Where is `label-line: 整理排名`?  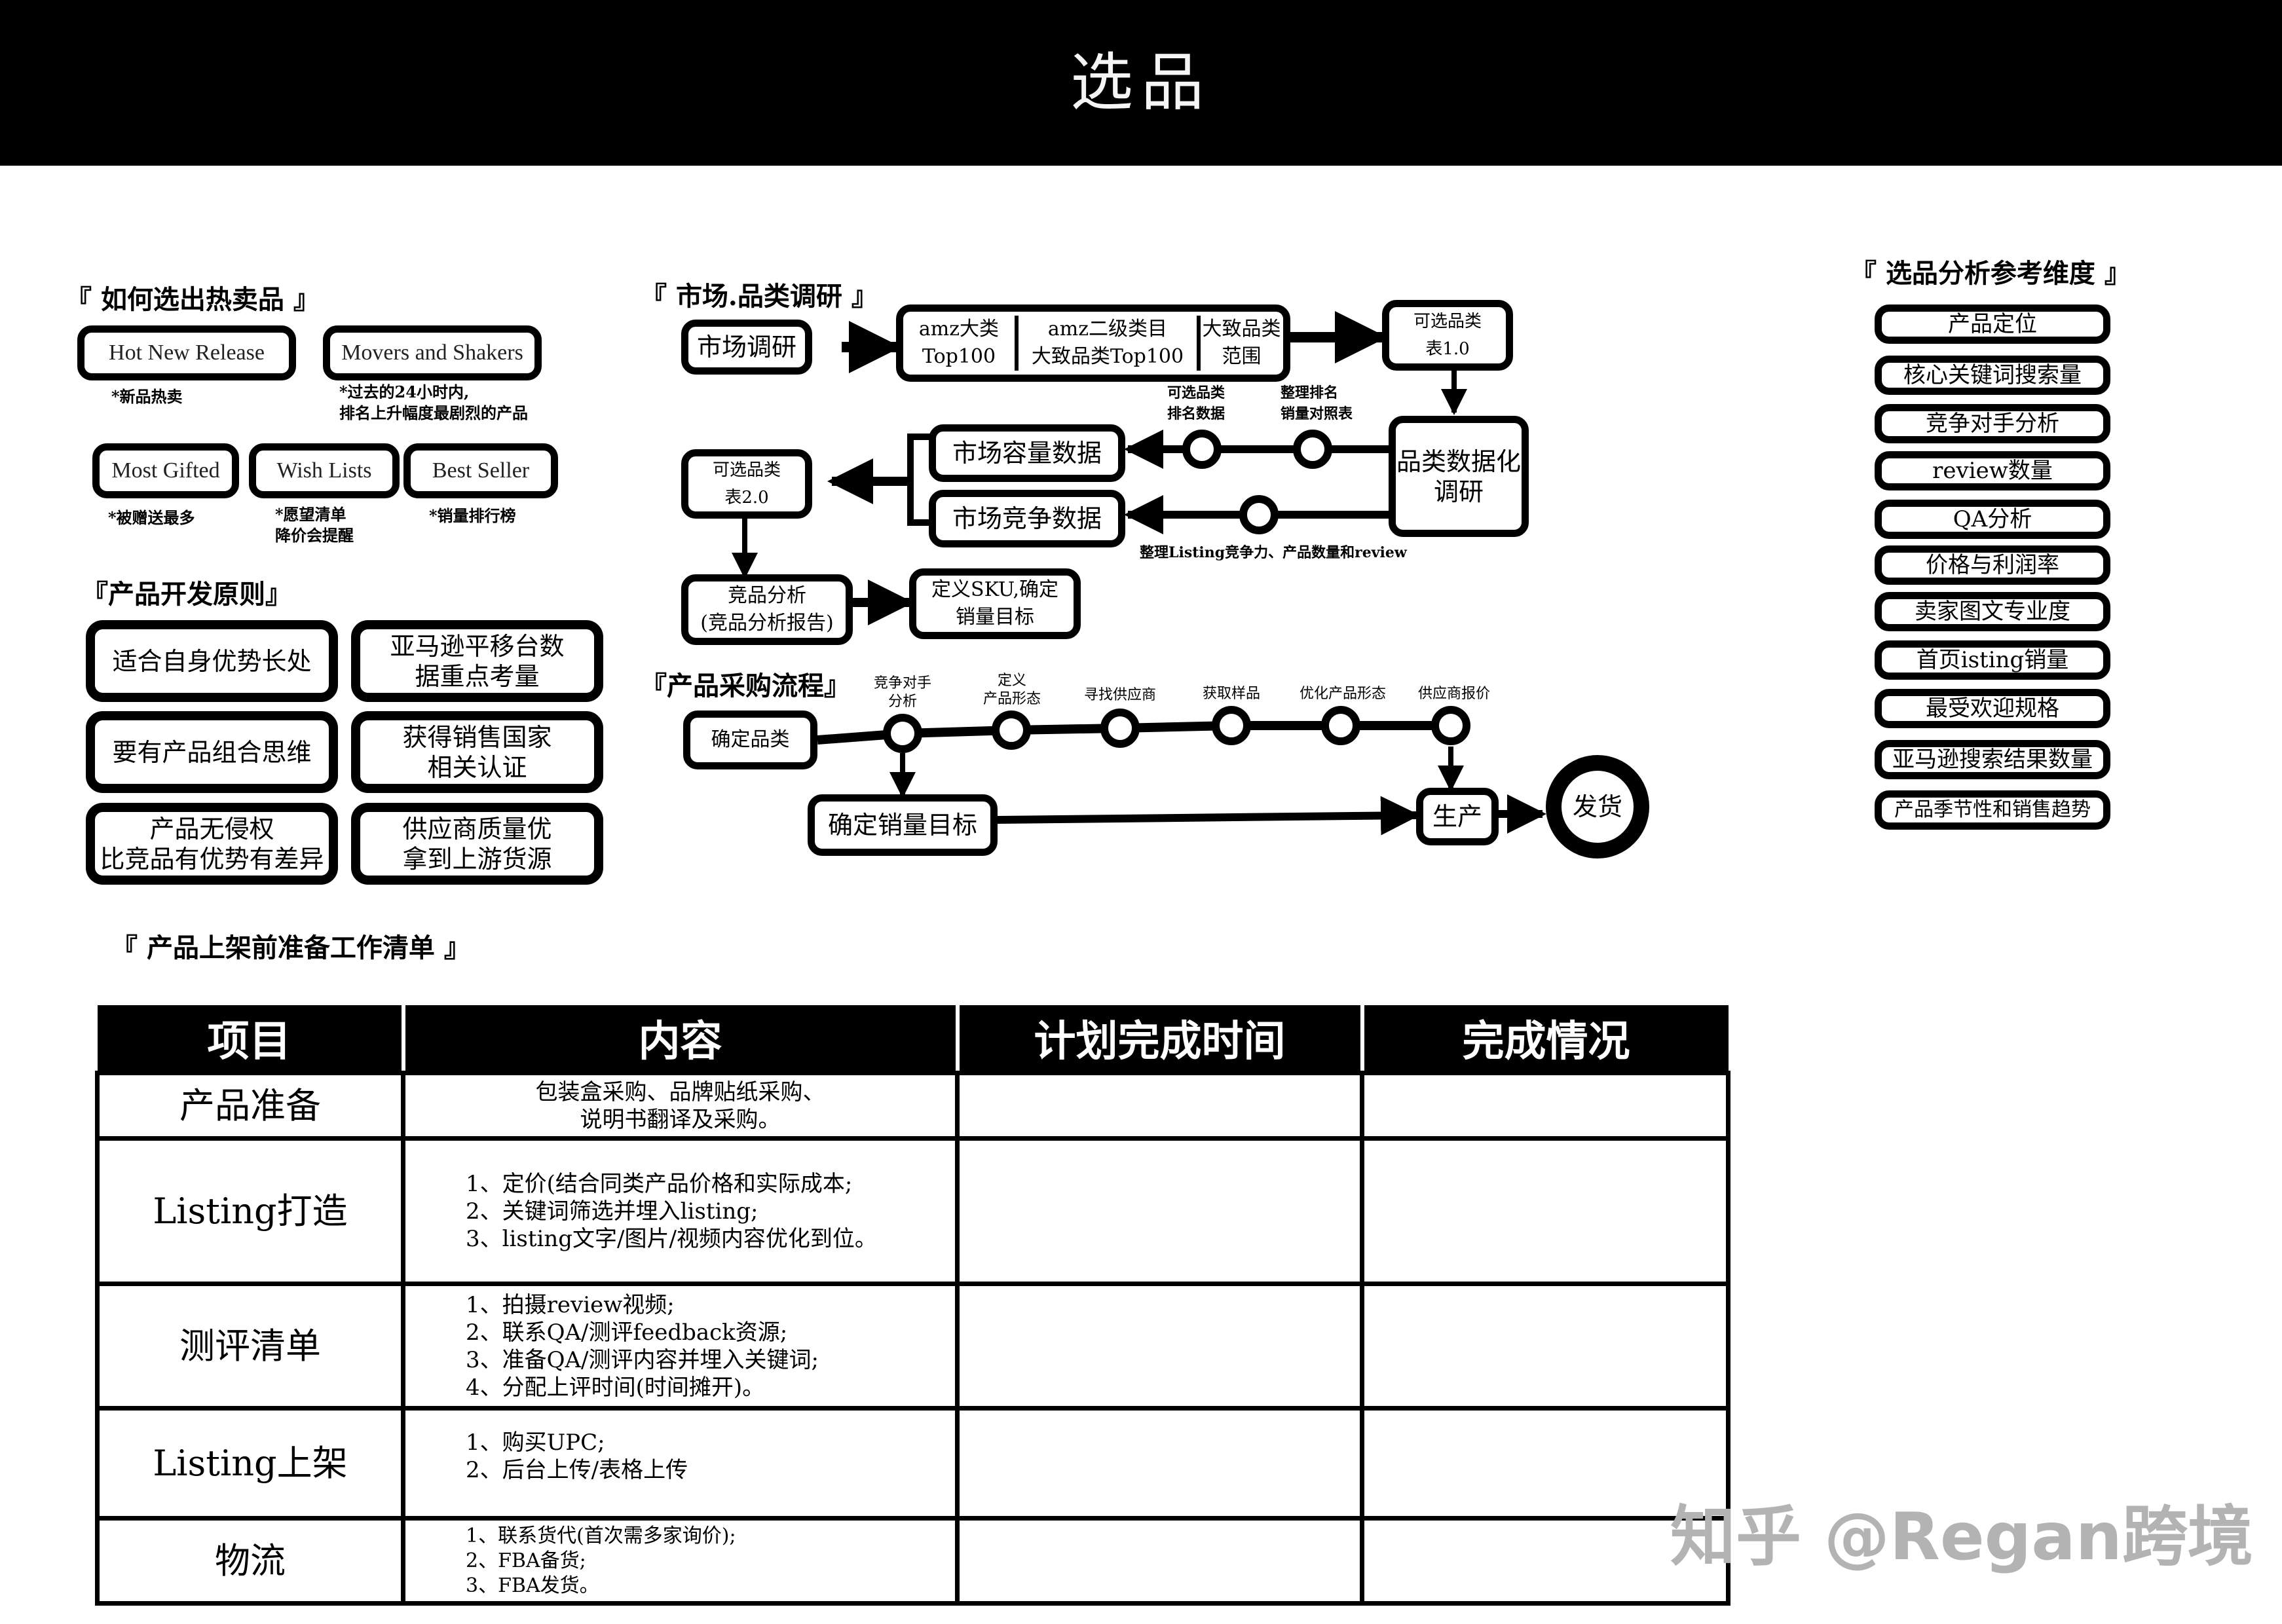
label-line: 整理排名 is located at coordinates (1310, 392).